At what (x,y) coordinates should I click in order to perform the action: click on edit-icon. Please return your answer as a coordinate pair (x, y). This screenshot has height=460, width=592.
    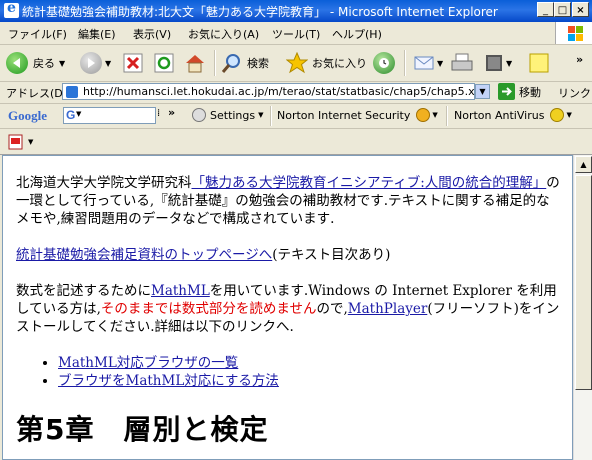
    Looking at the image, I should click on (494, 63).